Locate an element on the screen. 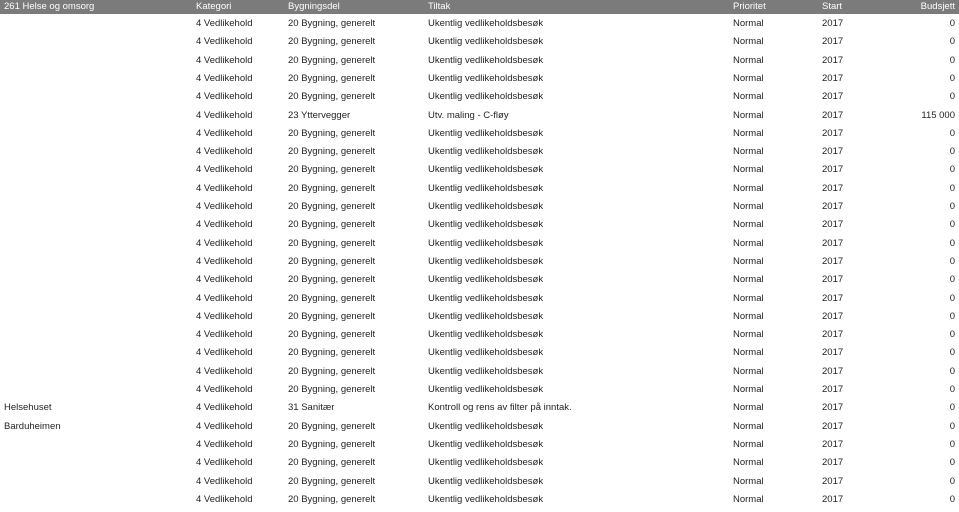  cell-budsjett: 115 000 is located at coordinates (938, 115).